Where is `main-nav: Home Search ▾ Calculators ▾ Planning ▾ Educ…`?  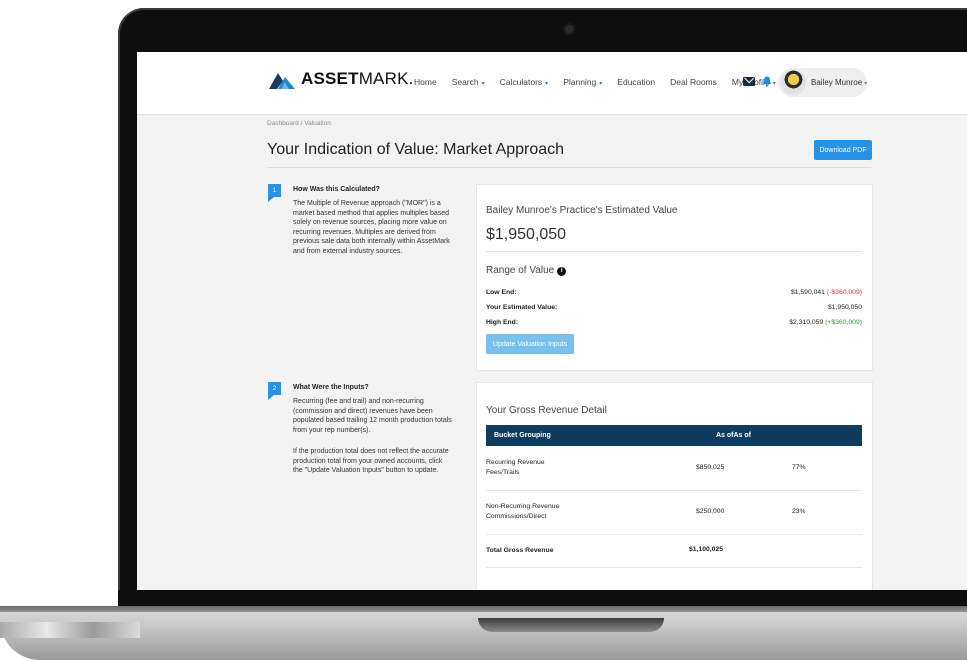 main-nav: Home Search ▾ Calculators ▾ Planning ▾ Educ… is located at coordinates (602, 82).